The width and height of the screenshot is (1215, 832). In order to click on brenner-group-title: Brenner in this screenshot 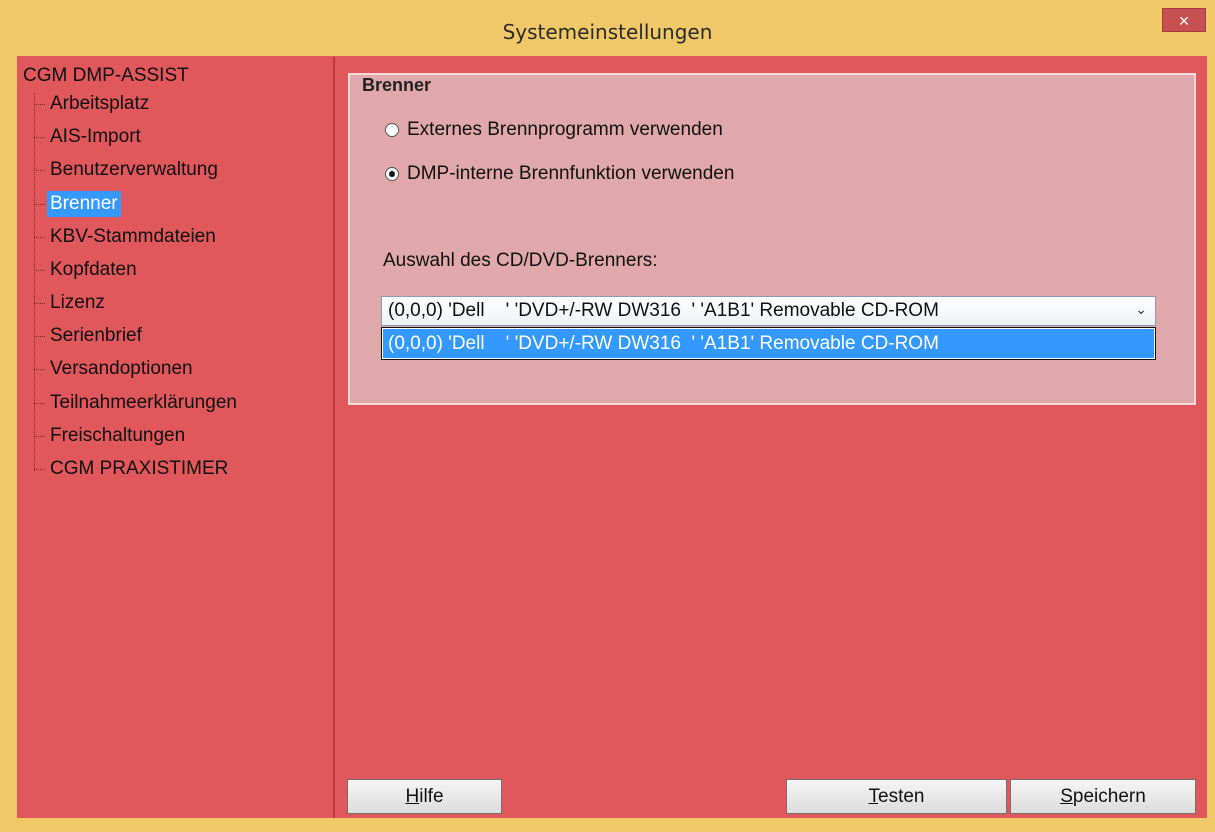, I will do `click(397, 85)`.